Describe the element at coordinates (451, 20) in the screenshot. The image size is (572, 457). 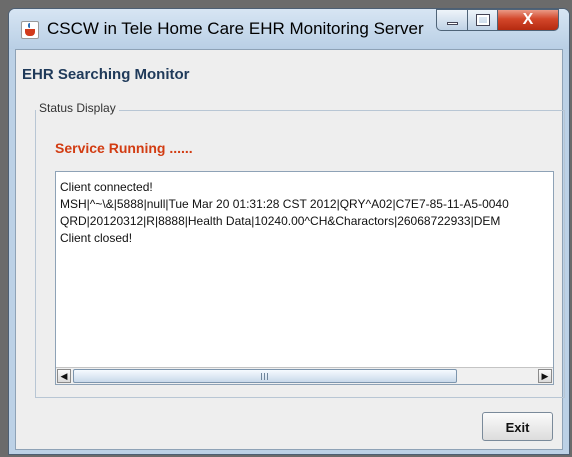
I see `minimize-button` at that location.